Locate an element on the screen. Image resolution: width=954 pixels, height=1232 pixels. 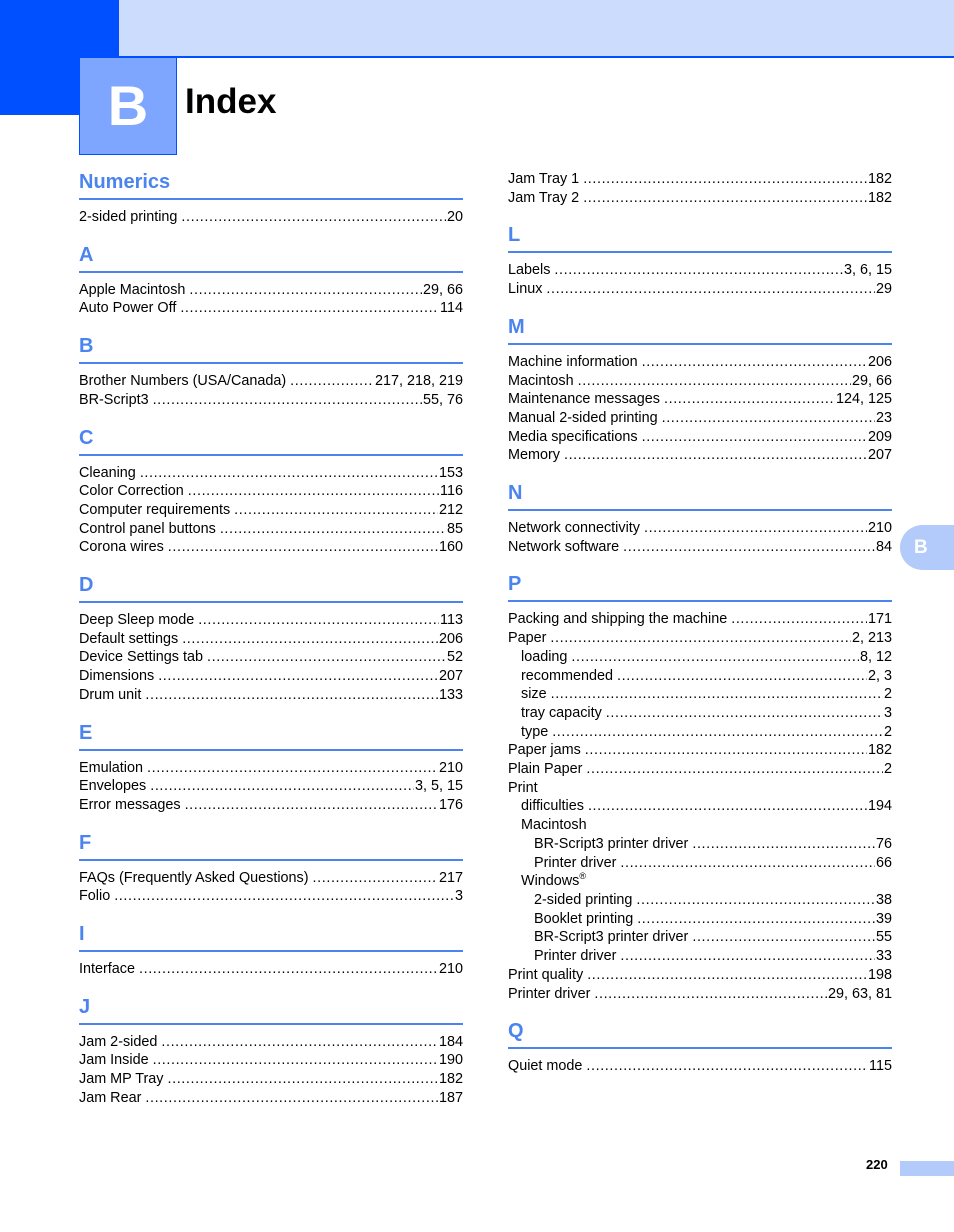
entry-pages: 39 is located at coordinates (883, 919).